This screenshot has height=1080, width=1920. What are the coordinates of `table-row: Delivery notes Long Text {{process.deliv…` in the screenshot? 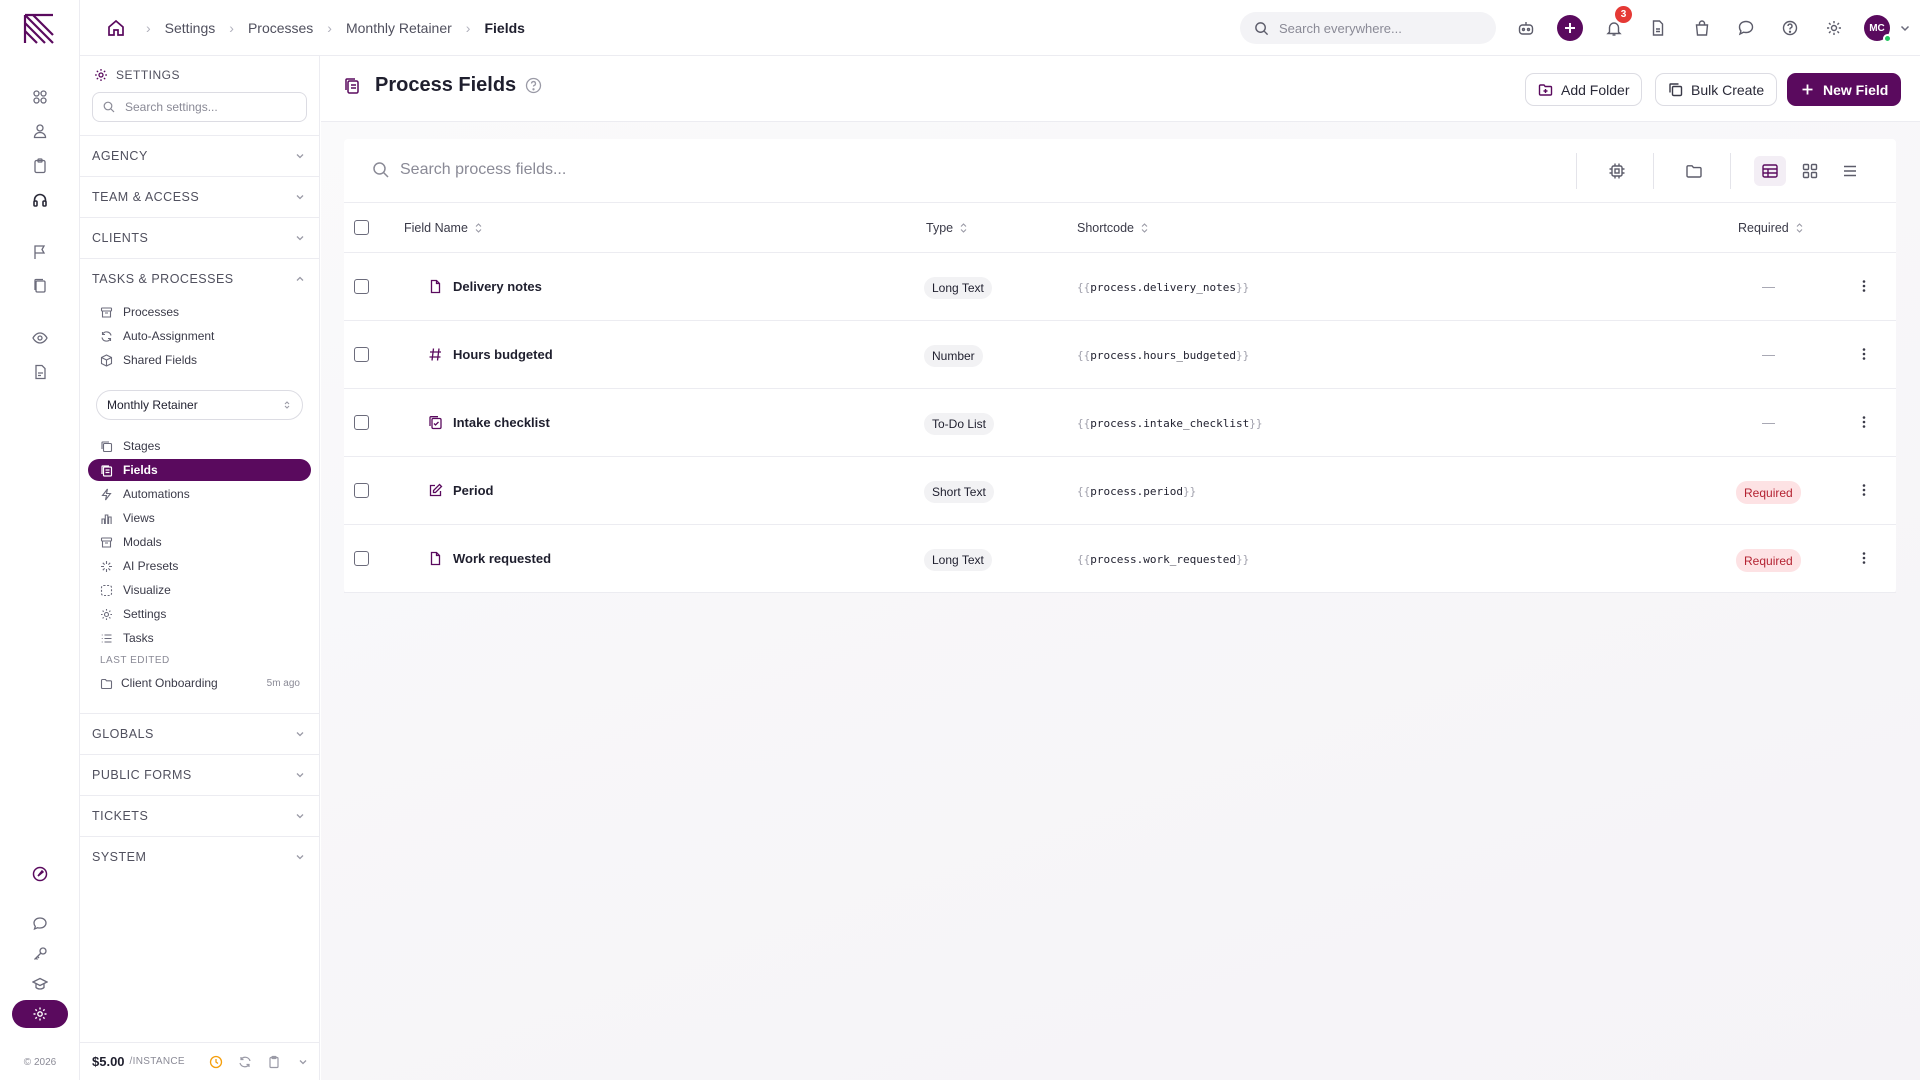 It's located at (1120, 287).